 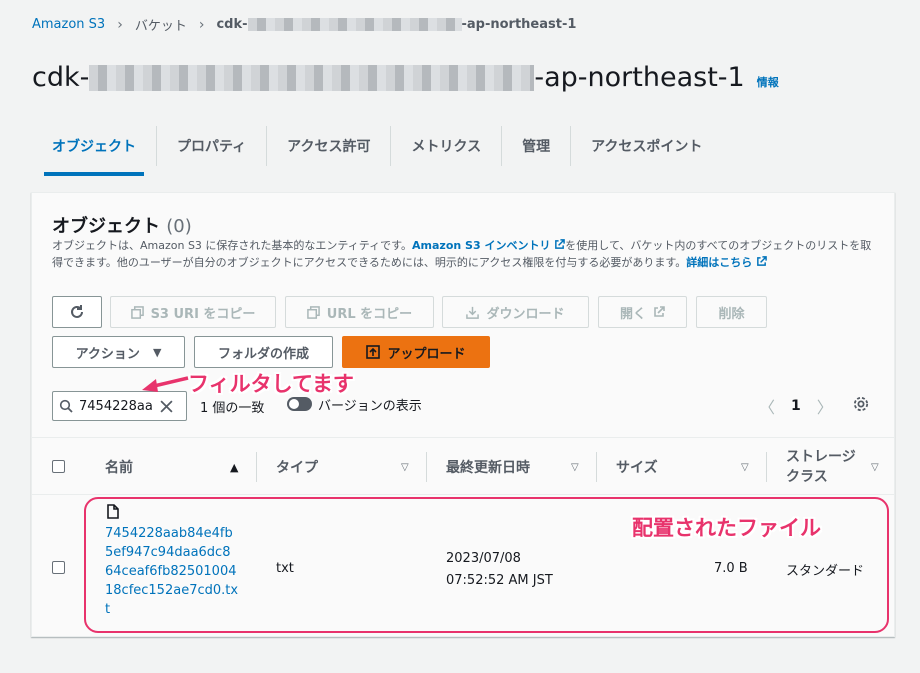 What do you see at coordinates (341, 467) in the screenshot?
I see `column-type: タイプ ▽` at bounding box center [341, 467].